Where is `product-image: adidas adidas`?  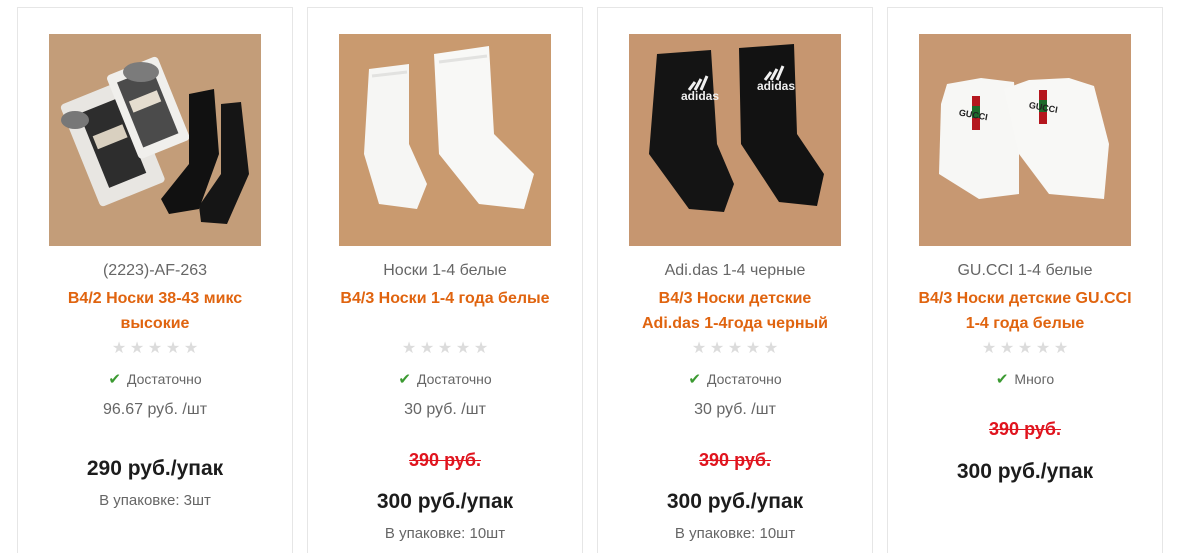 product-image: adidas adidas is located at coordinates (735, 140).